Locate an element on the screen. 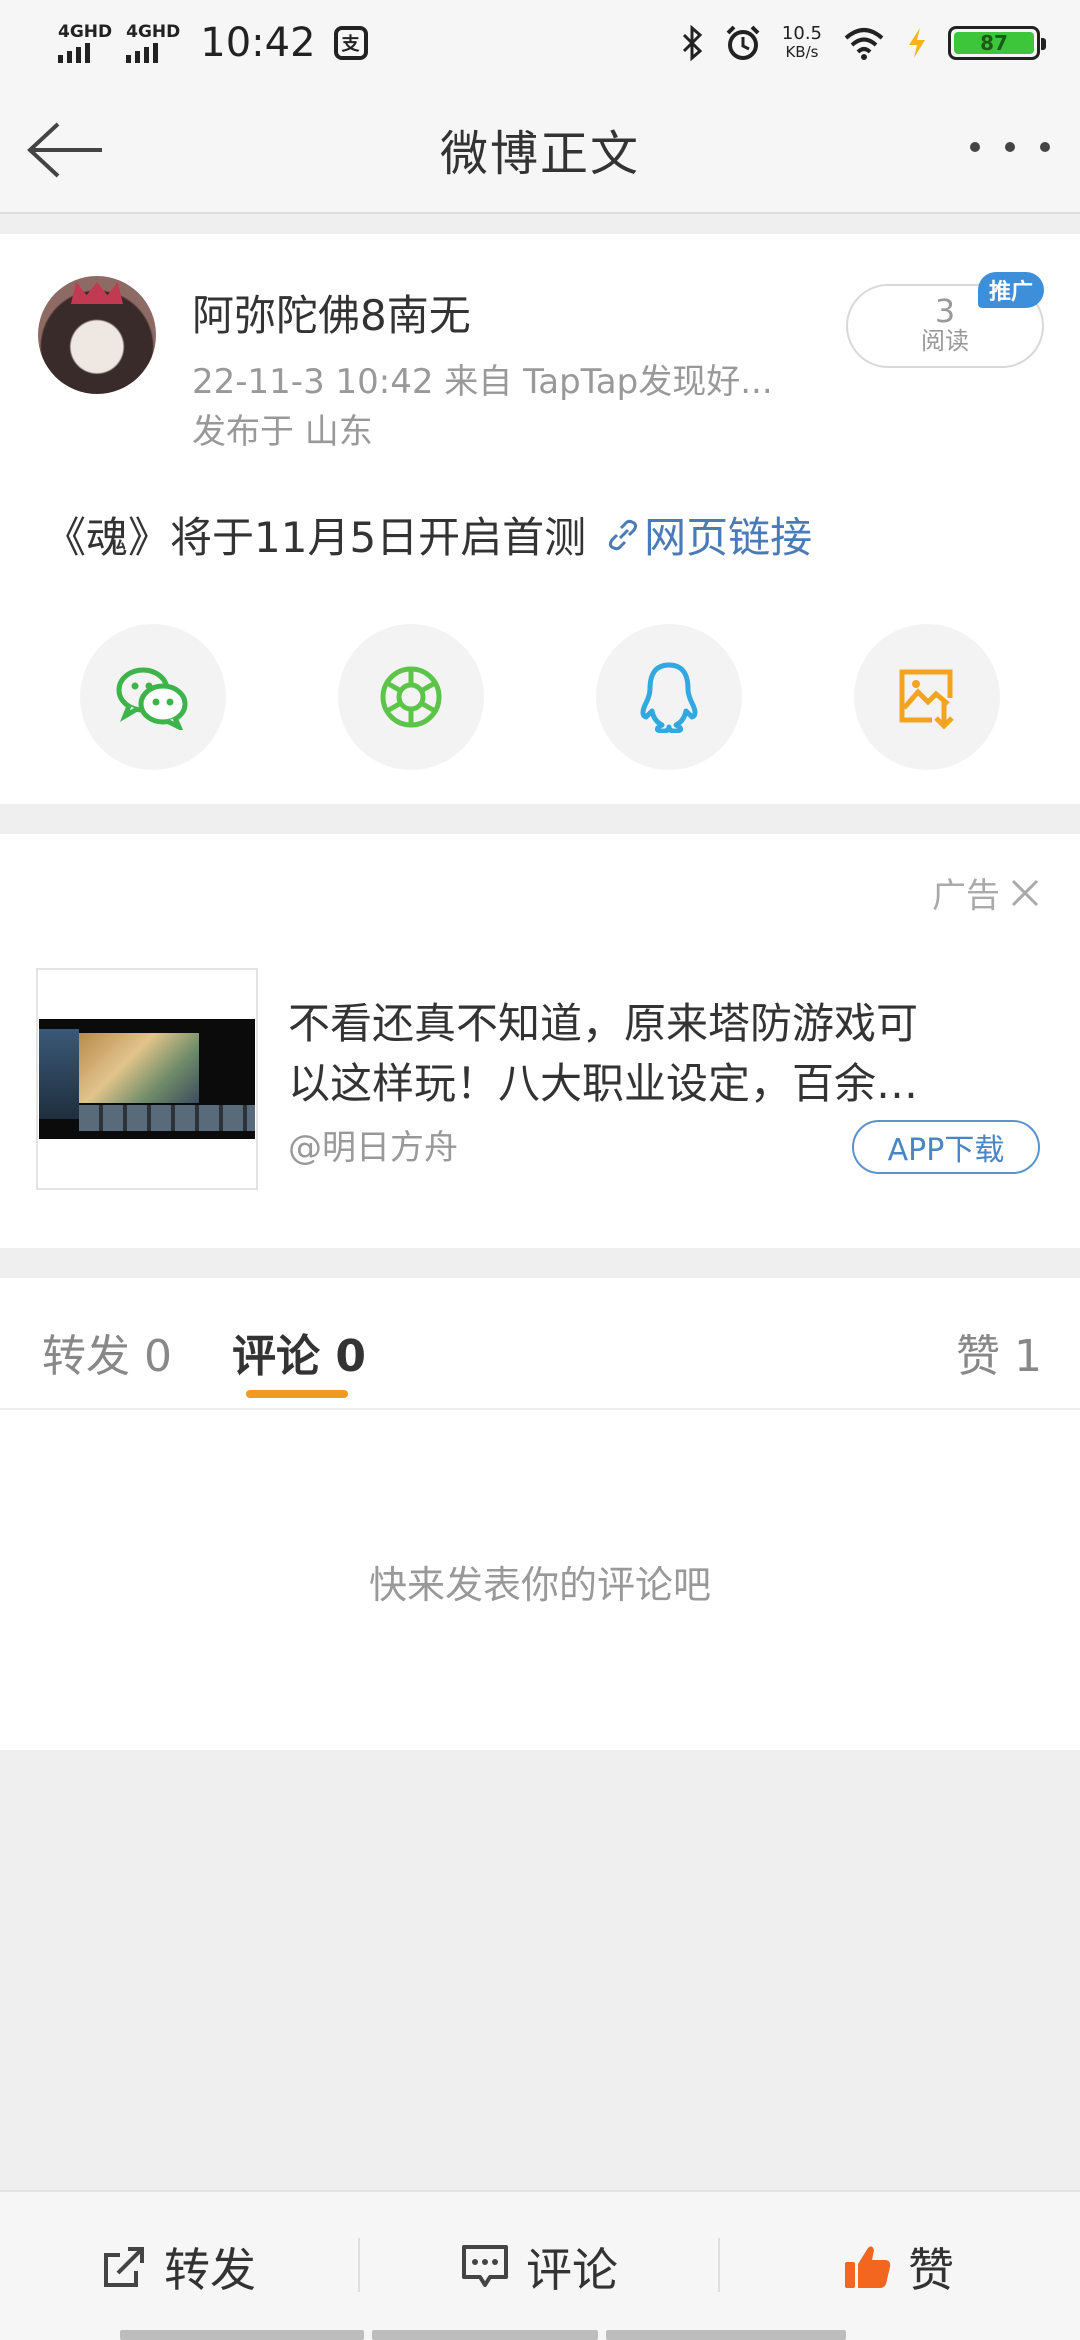 Image resolution: width=1080 pixels, height=2340 pixels. app-download-button: APP下载 is located at coordinates (946, 1147).